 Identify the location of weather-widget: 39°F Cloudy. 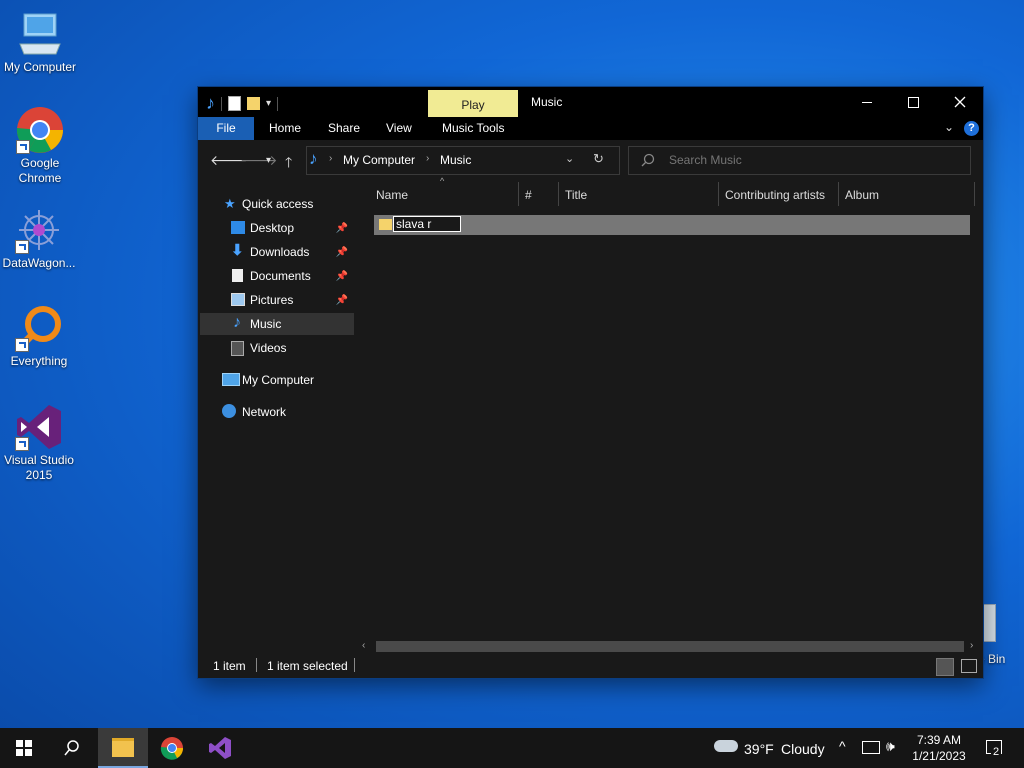
(772, 748).